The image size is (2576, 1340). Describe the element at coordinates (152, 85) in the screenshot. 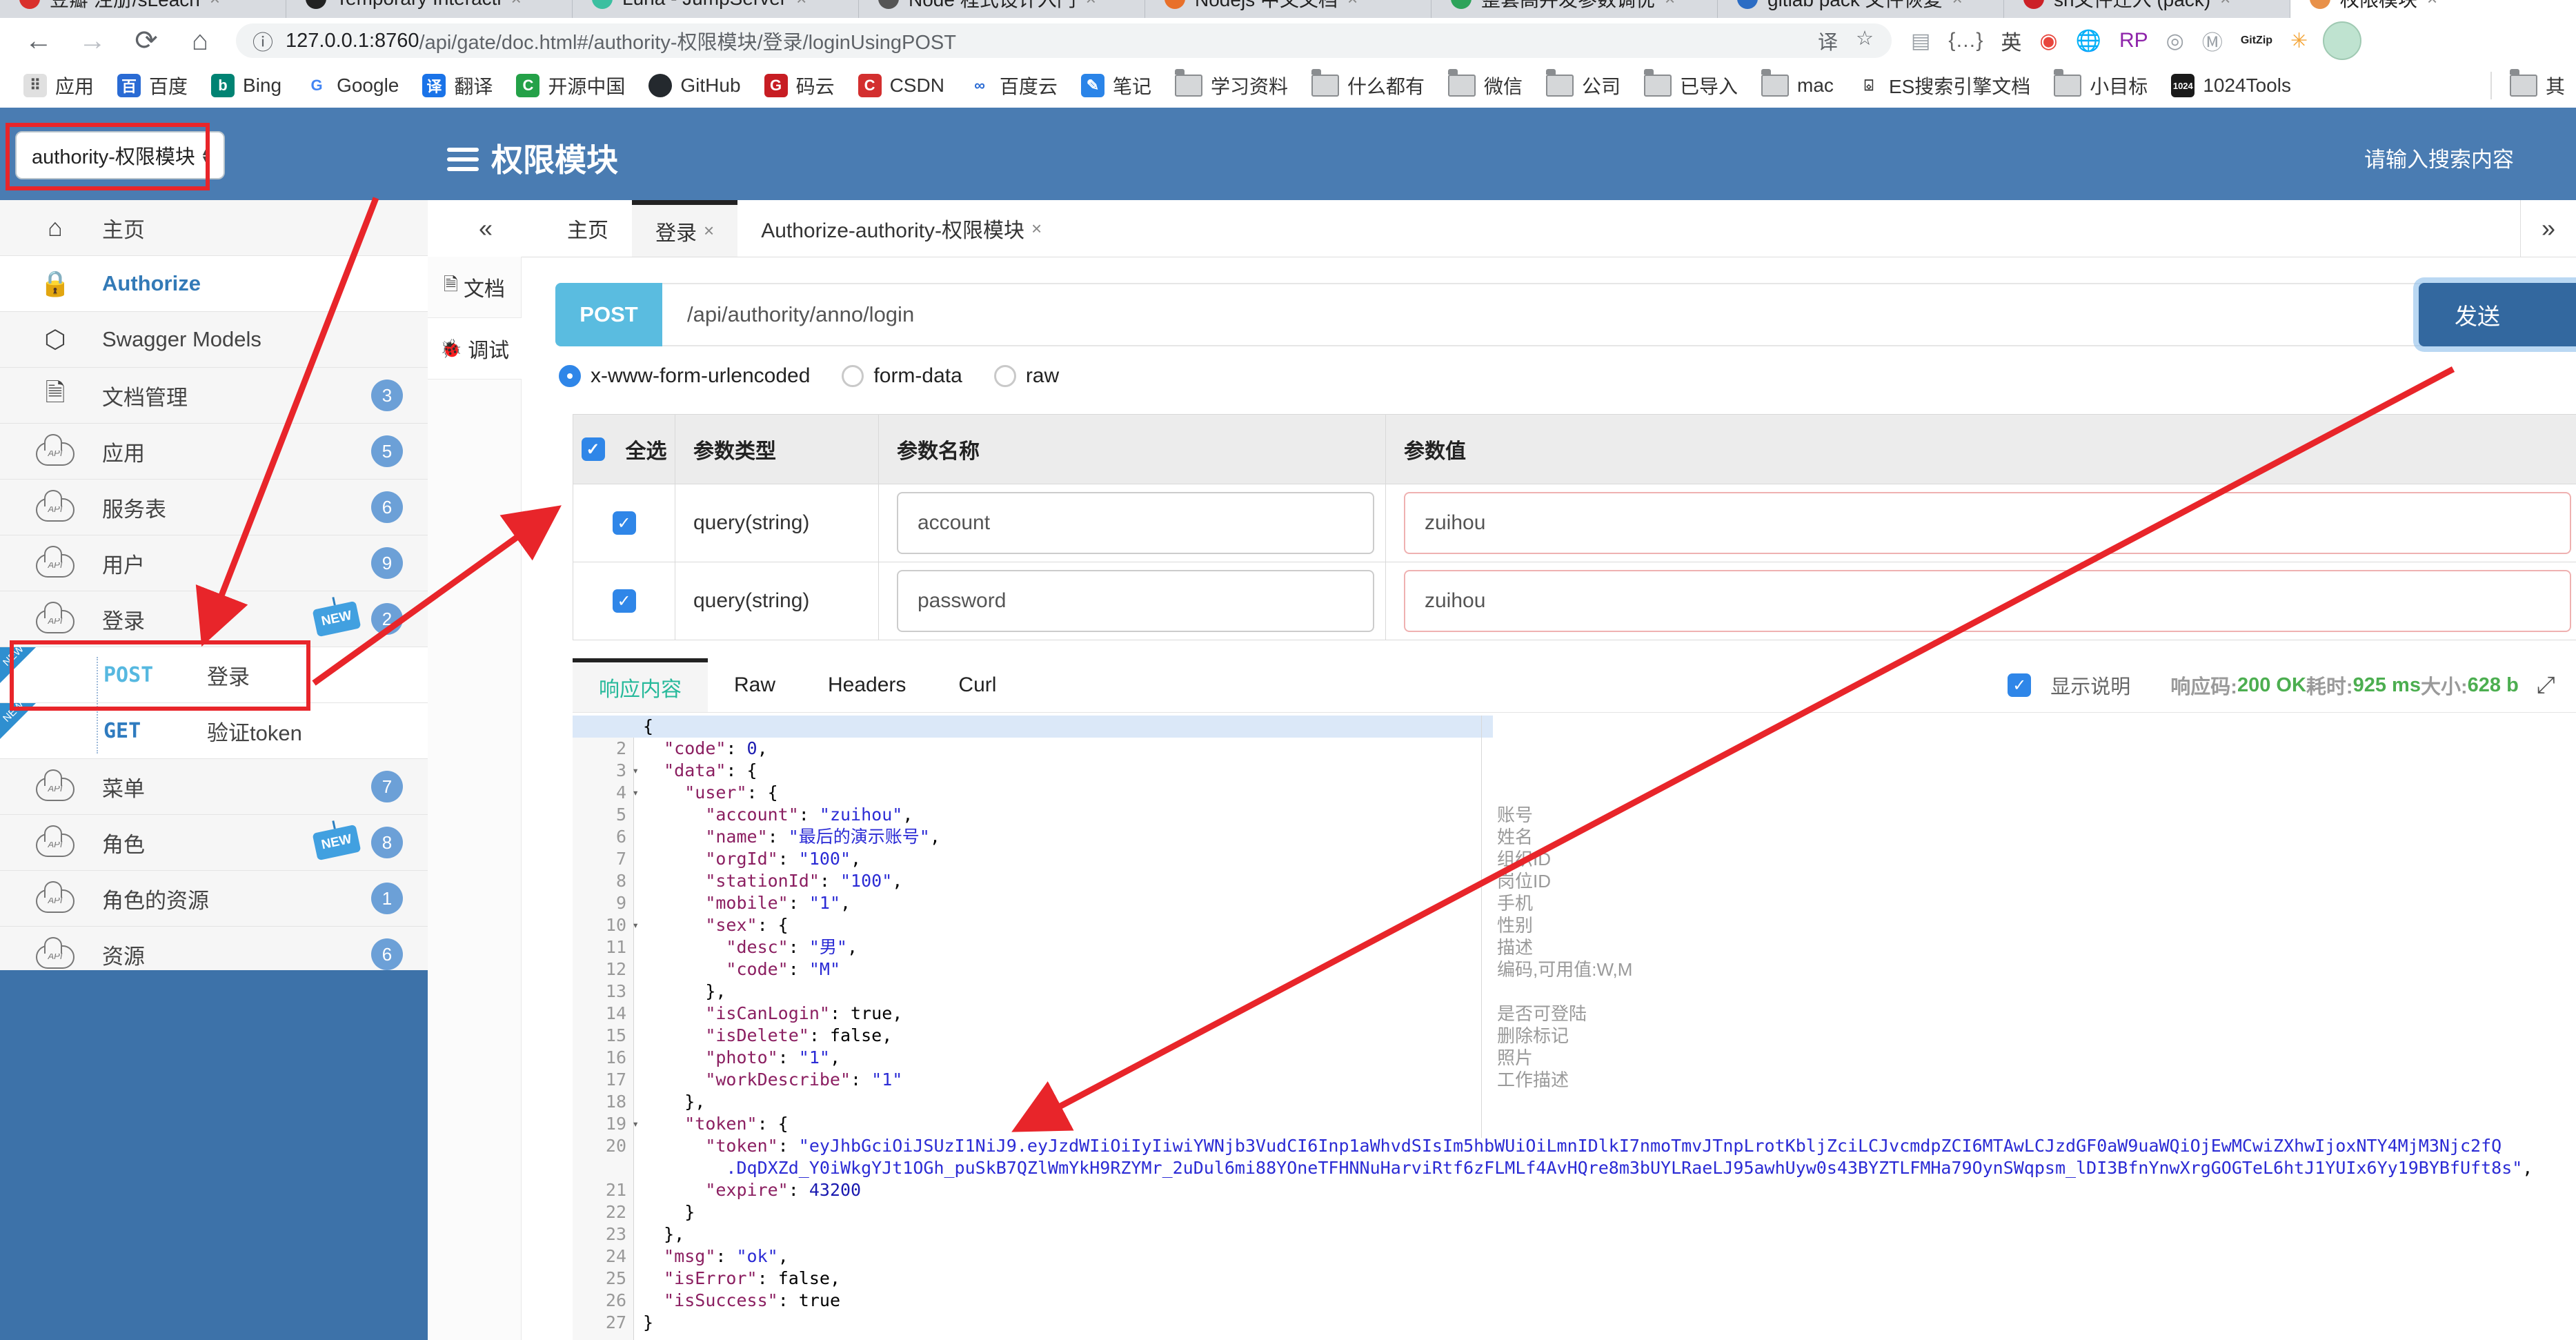

I see `bookmark-item: 百百度` at that location.